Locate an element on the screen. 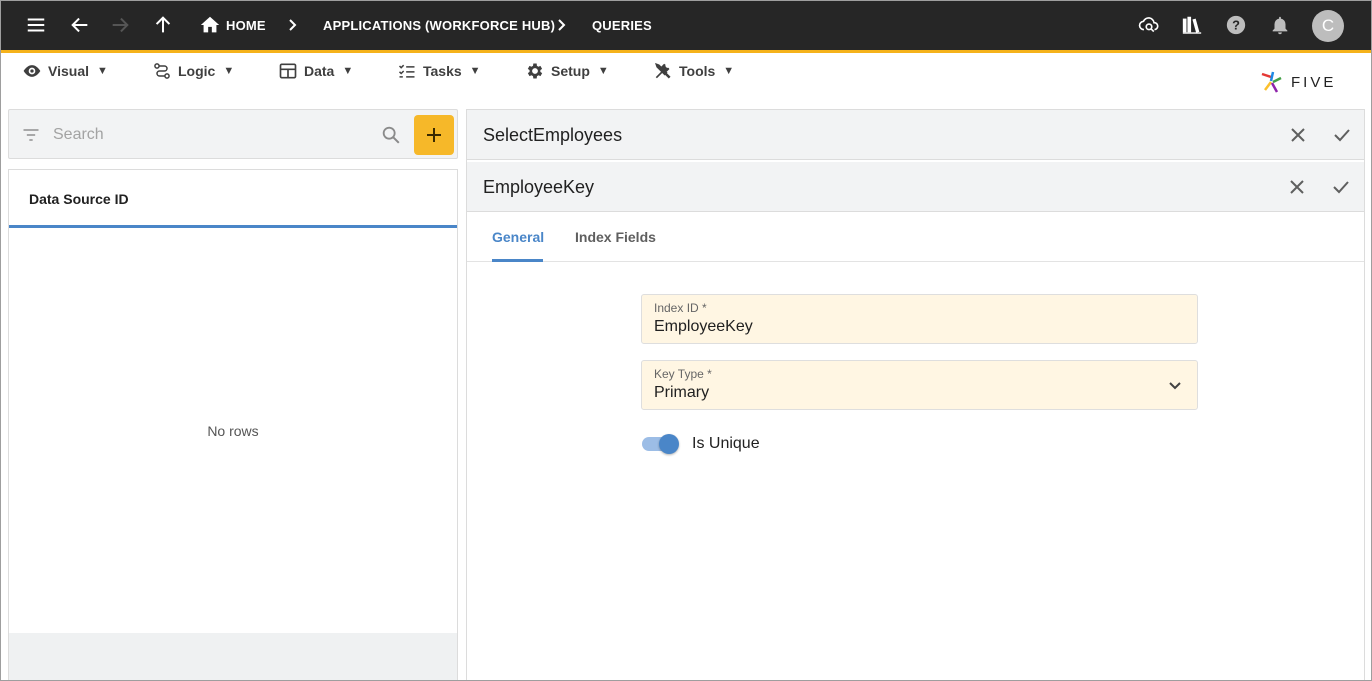  tab-index-fields: Index Fields is located at coordinates (615, 237).